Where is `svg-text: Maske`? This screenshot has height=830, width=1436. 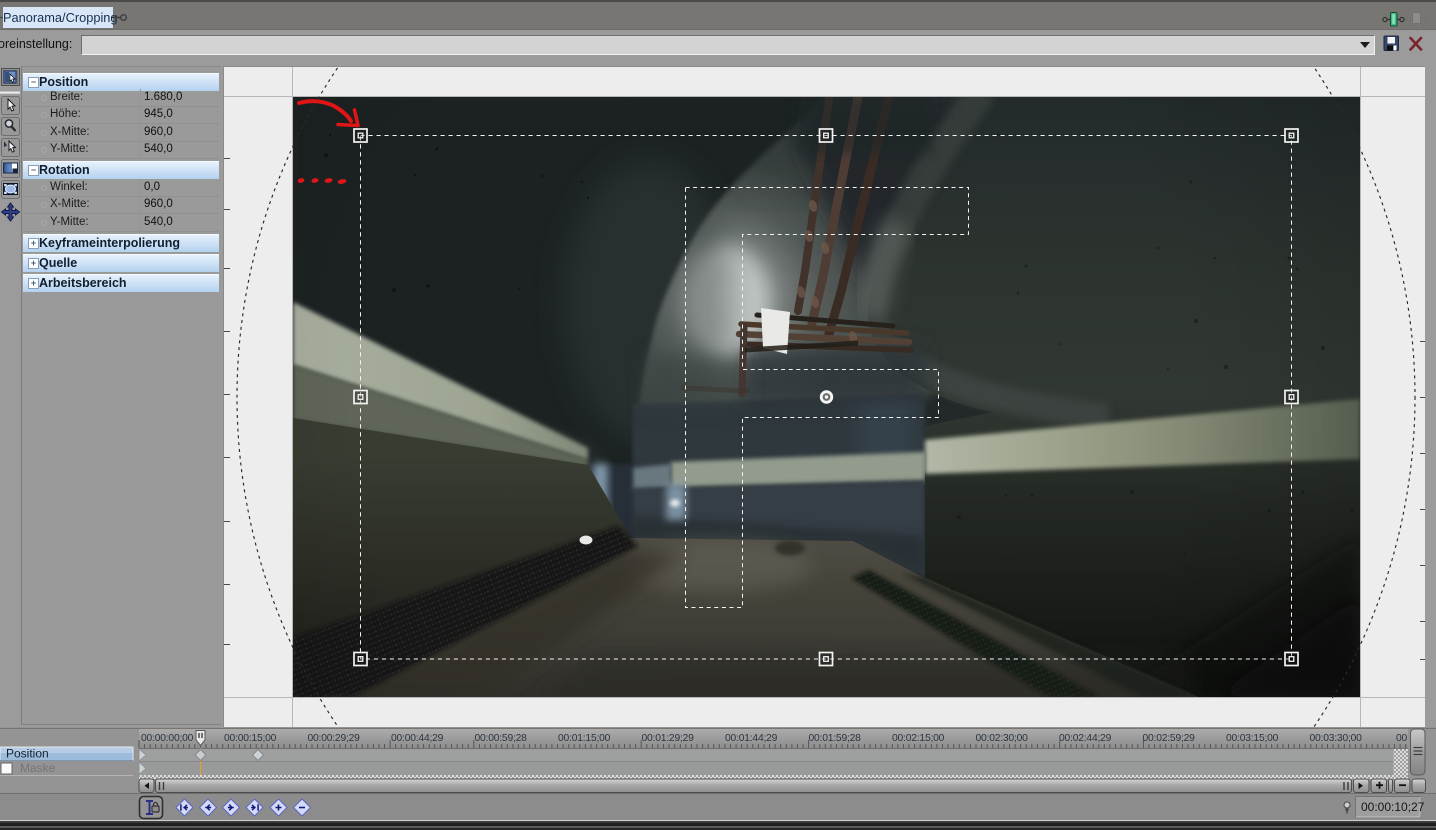
svg-text: Maske is located at coordinates (38, 768).